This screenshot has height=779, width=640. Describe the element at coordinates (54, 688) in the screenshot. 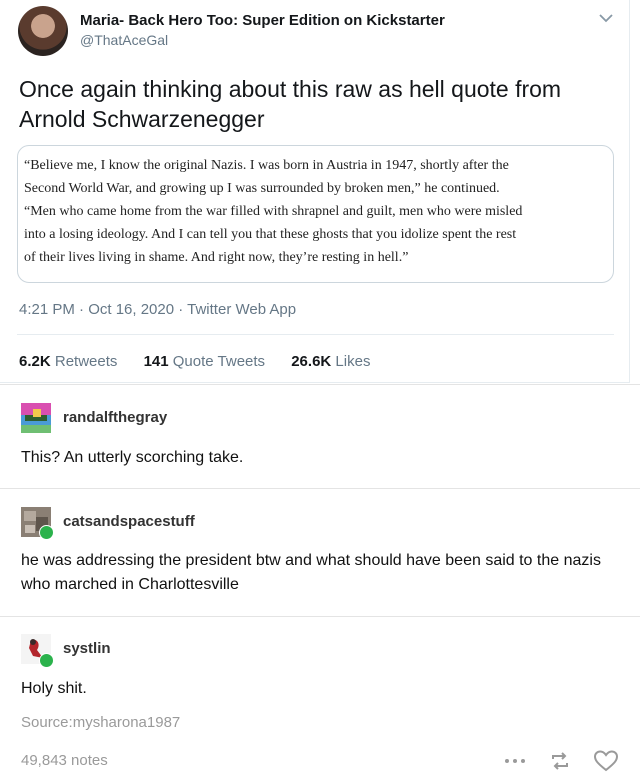

I see `reply-text: Holy shit.` at that location.